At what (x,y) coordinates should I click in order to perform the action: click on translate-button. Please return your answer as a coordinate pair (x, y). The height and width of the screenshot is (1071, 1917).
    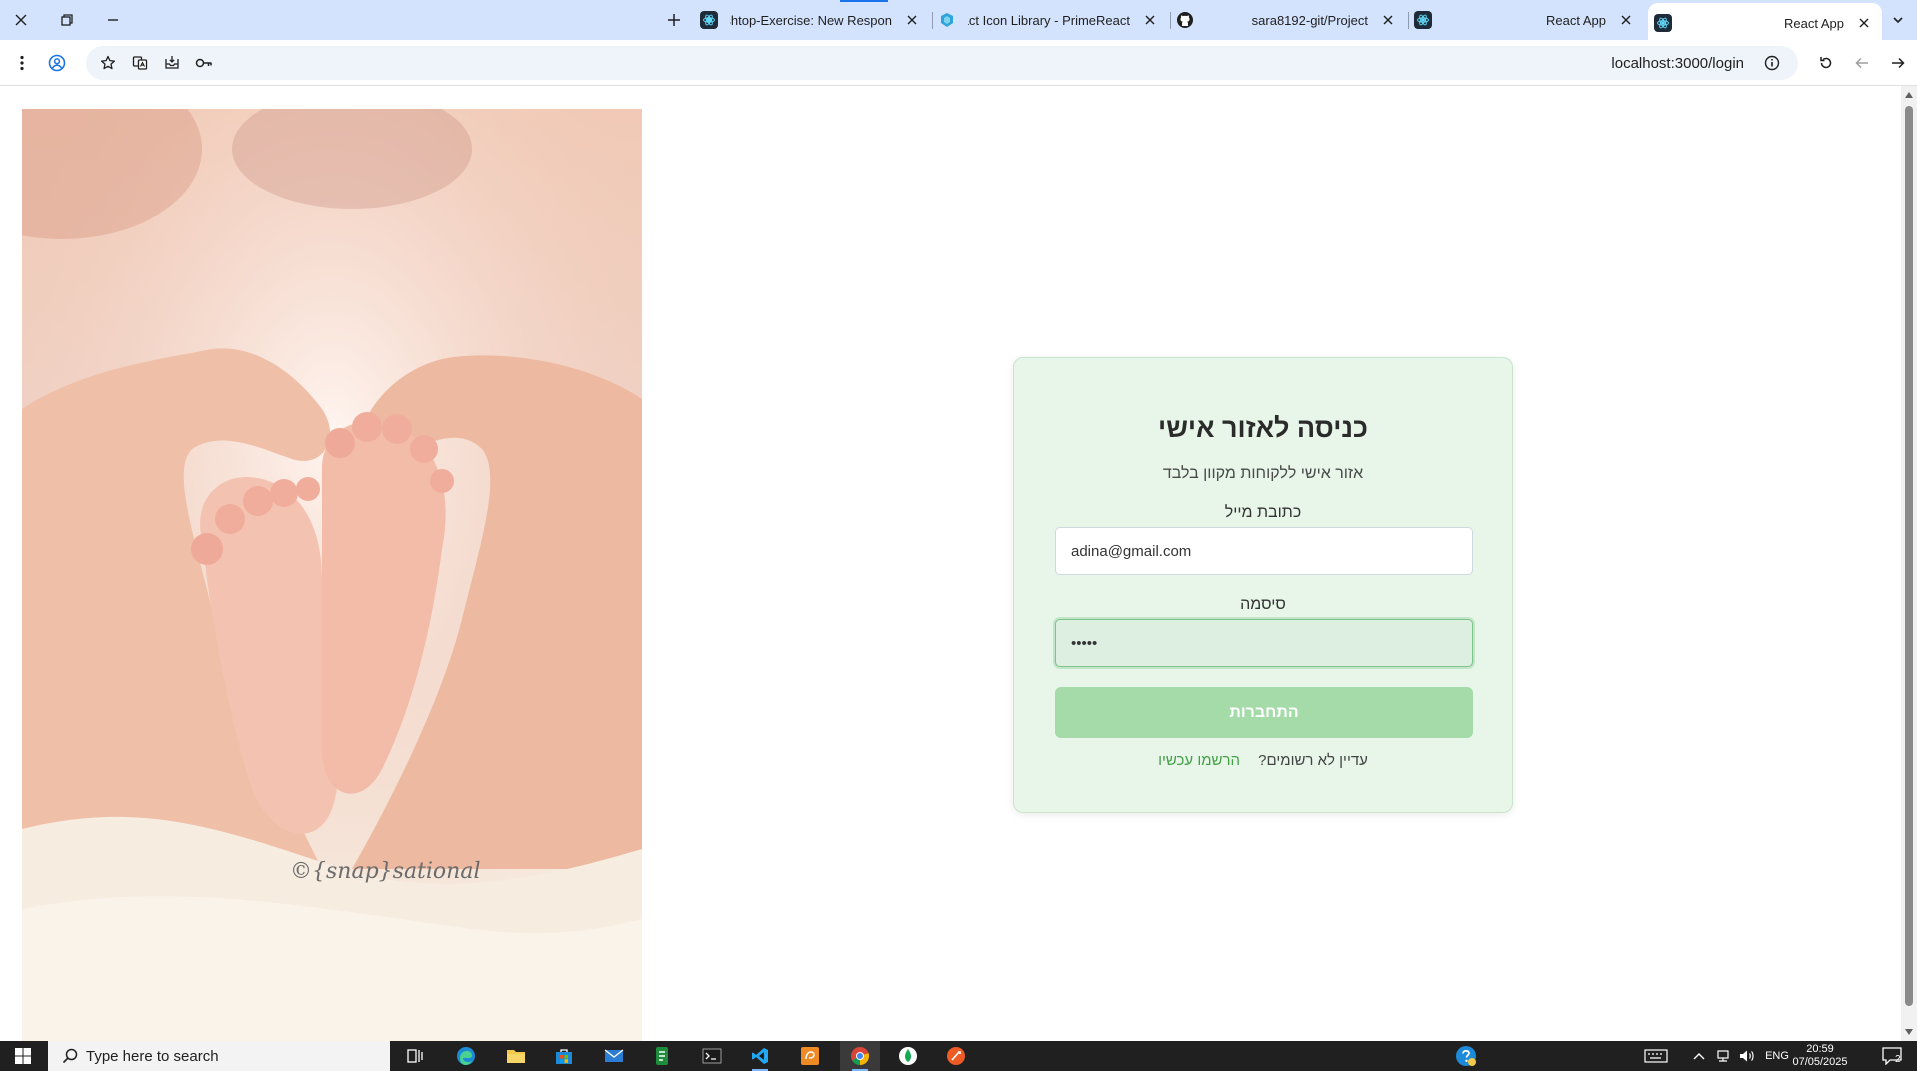
    Looking at the image, I should click on (140, 63).